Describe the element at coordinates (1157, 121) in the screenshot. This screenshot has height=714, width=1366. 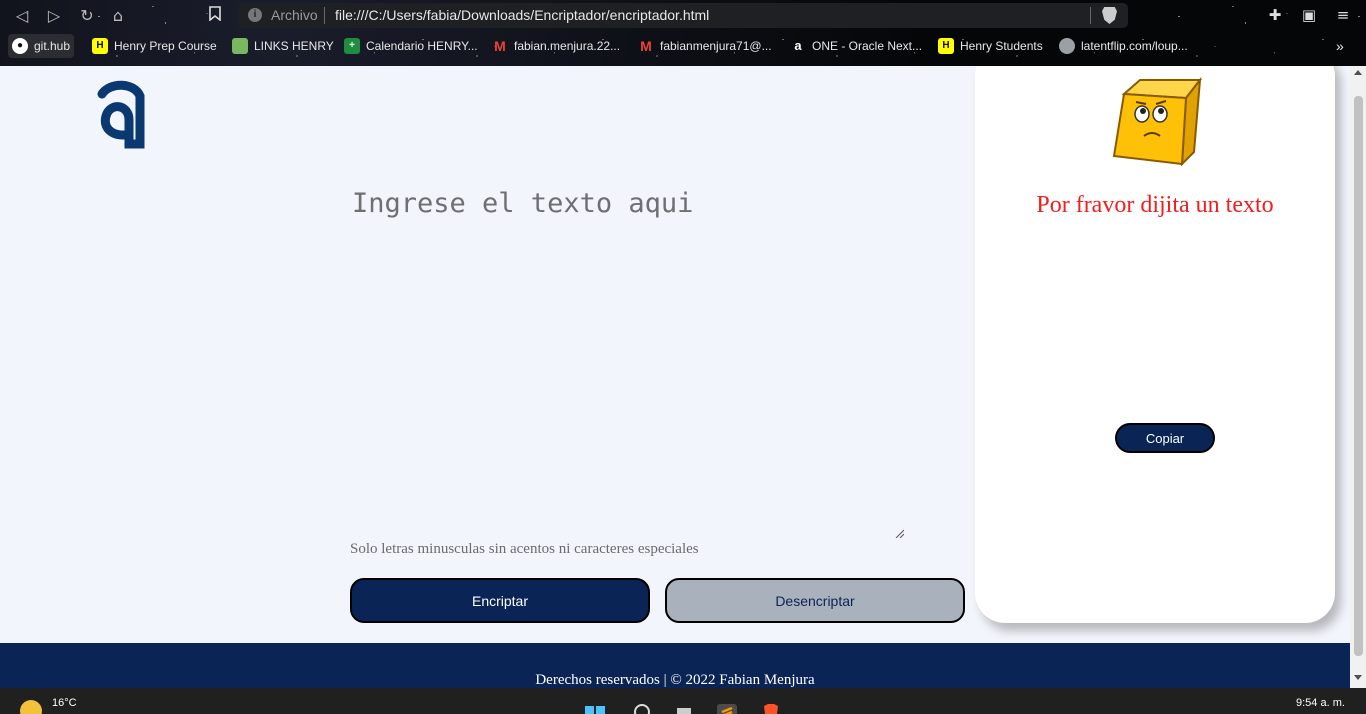
I see `confused-box-mascot-icon` at that location.